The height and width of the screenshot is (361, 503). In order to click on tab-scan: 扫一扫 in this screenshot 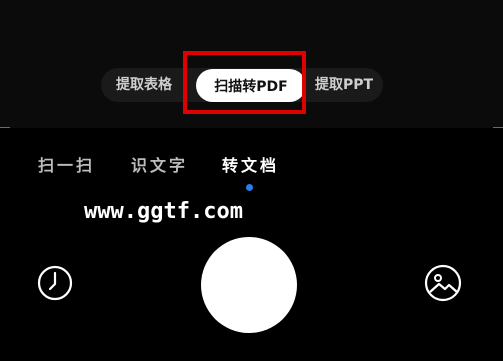, I will do `click(66, 164)`.